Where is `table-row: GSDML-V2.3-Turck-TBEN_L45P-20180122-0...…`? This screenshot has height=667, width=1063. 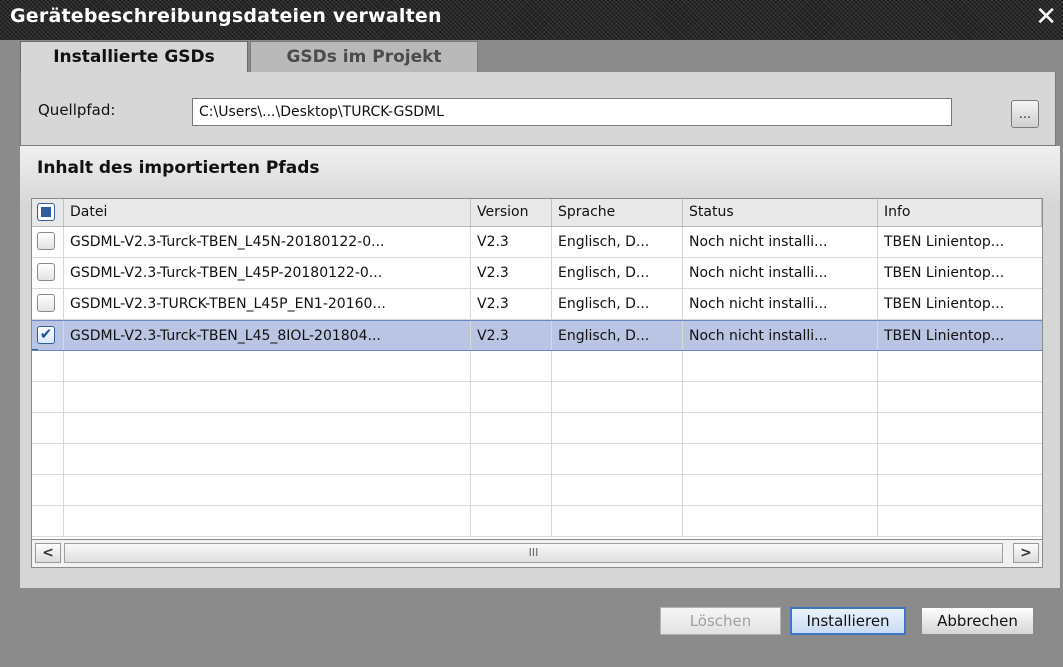
table-row: GSDML-V2.3-Turck-TBEN_L45P-20180122-0...… is located at coordinates (537, 273).